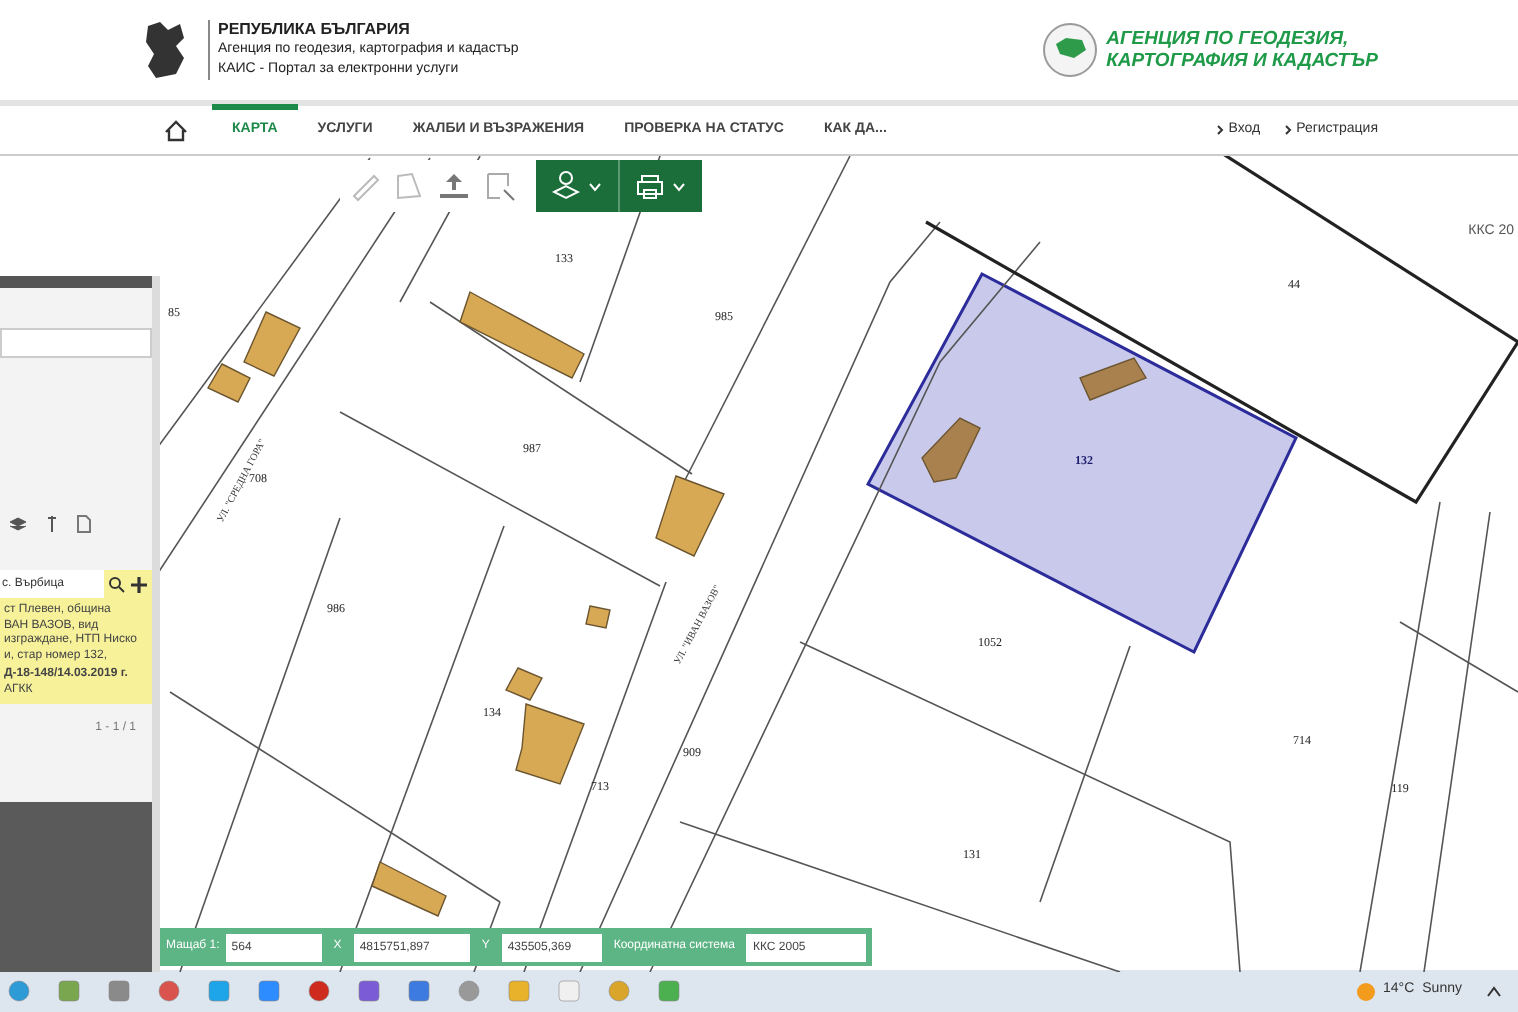  I want to click on search-field, so click(76, 343).